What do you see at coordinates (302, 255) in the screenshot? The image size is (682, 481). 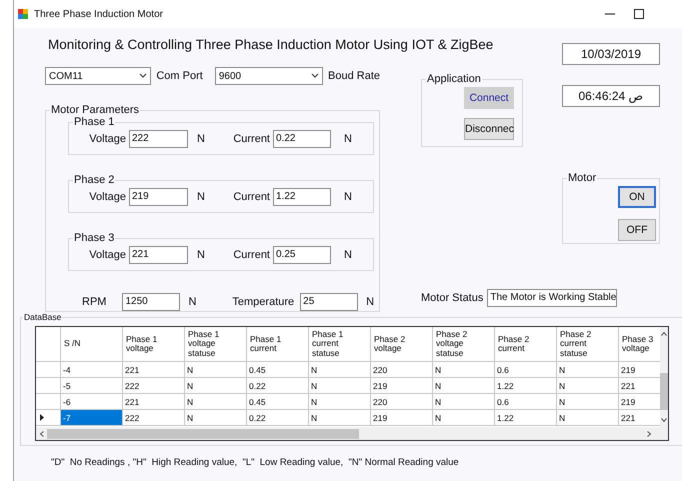 I see `current-field: 0.25` at bounding box center [302, 255].